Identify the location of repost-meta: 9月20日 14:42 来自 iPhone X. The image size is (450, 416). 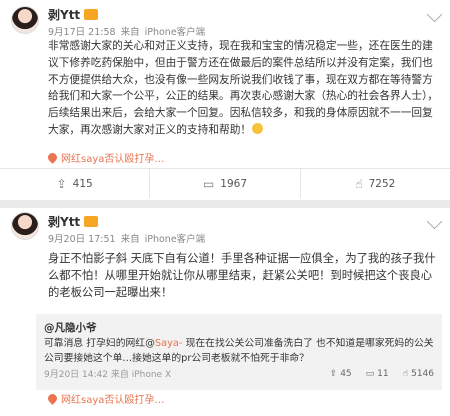
(108, 375).